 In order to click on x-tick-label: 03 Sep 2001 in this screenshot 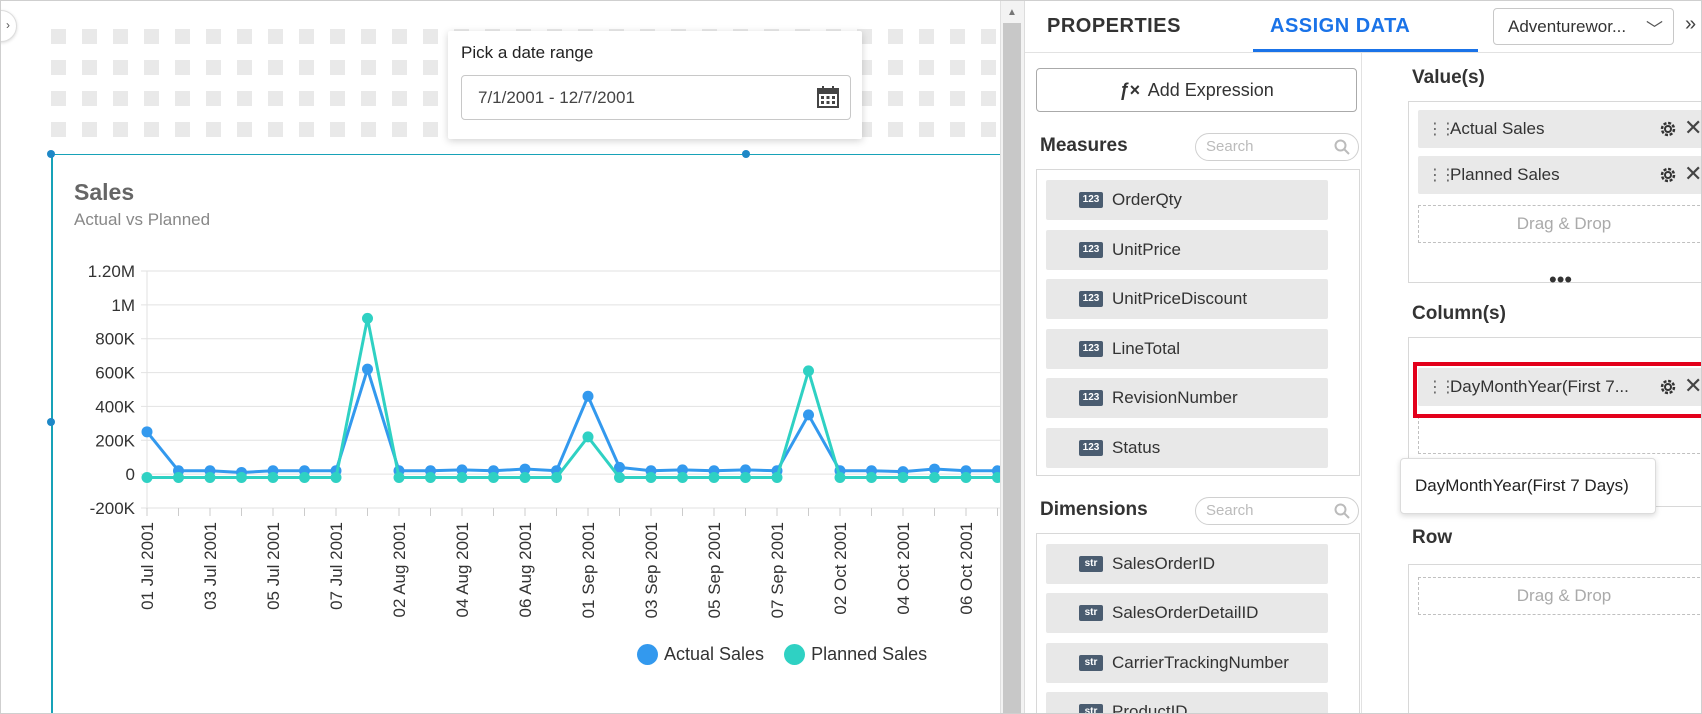, I will do `click(651, 570)`.